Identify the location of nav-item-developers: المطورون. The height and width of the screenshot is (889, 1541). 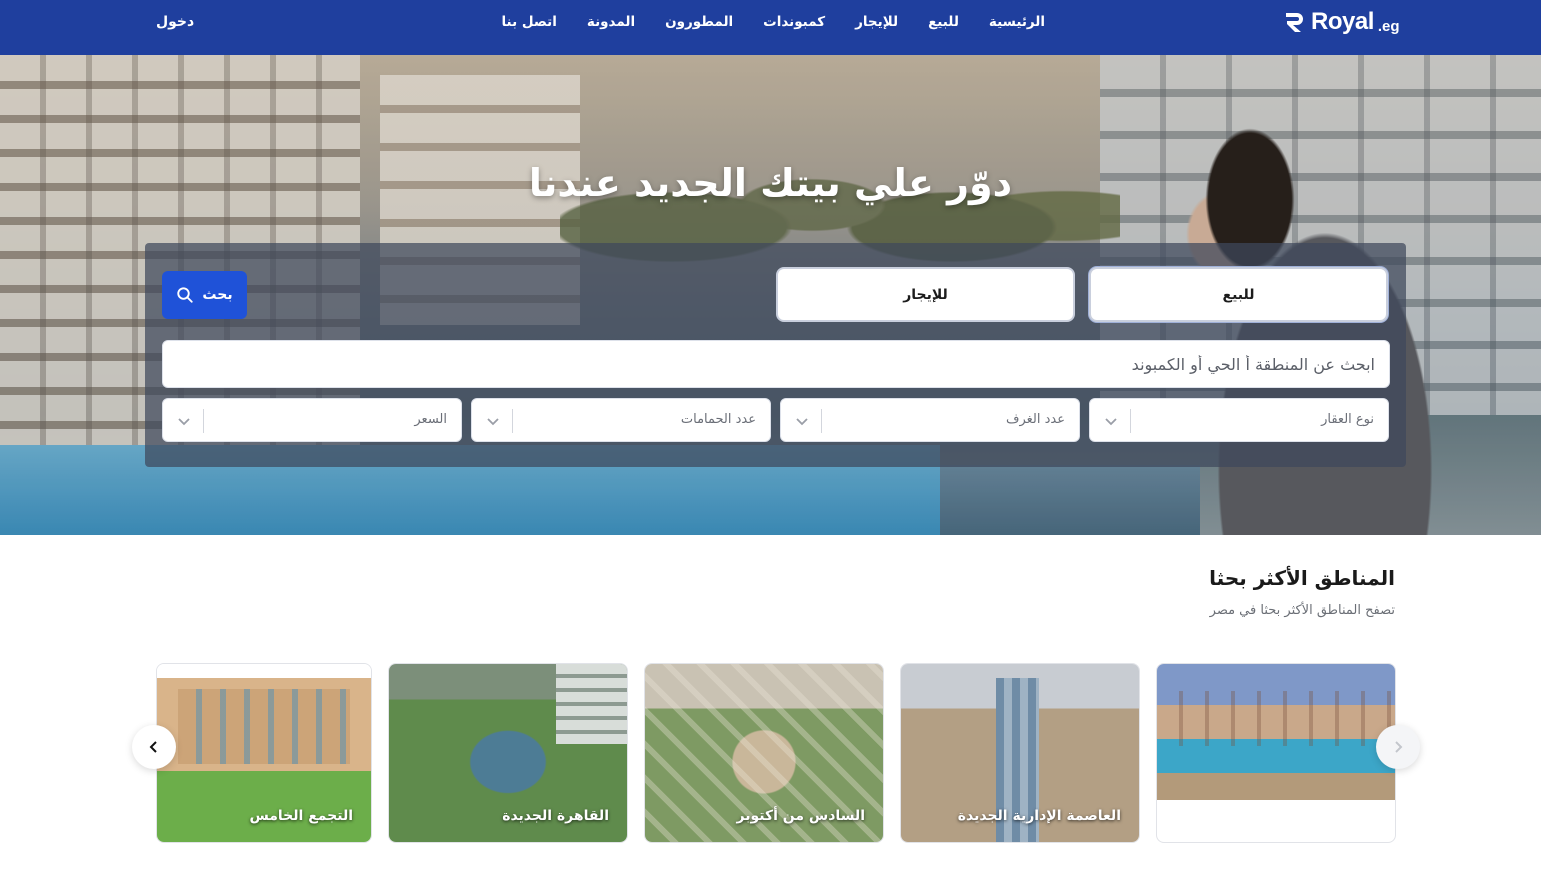
(699, 22).